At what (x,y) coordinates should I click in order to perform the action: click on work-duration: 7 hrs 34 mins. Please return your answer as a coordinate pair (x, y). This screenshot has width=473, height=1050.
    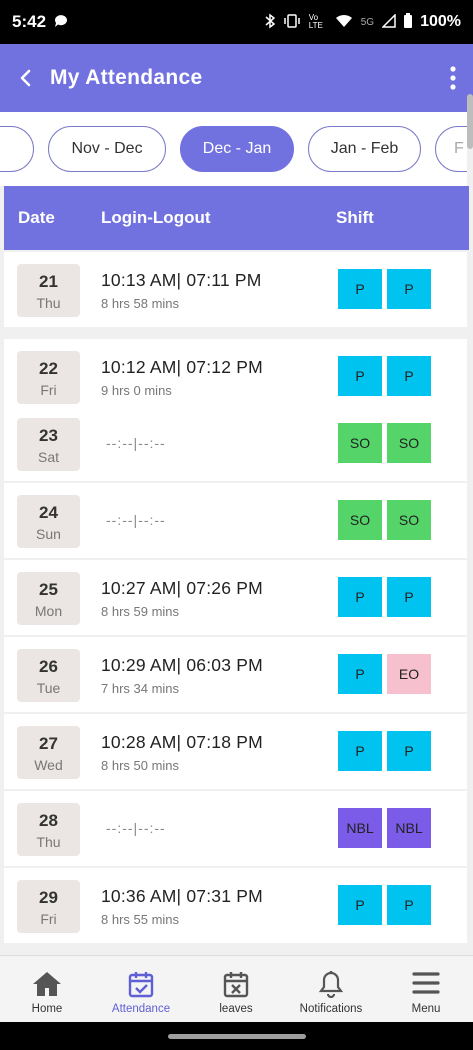
    Looking at the image, I should click on (140, 688).